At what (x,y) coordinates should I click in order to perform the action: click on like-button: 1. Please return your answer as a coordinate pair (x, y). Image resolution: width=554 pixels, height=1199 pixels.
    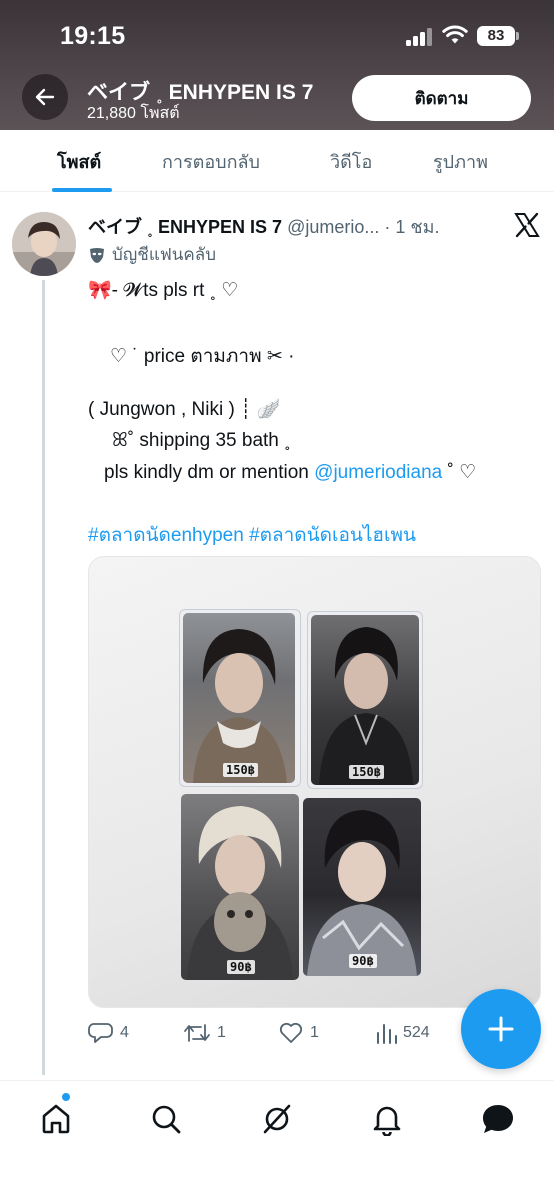
    Looking at the image, I should click on (298, 1033).